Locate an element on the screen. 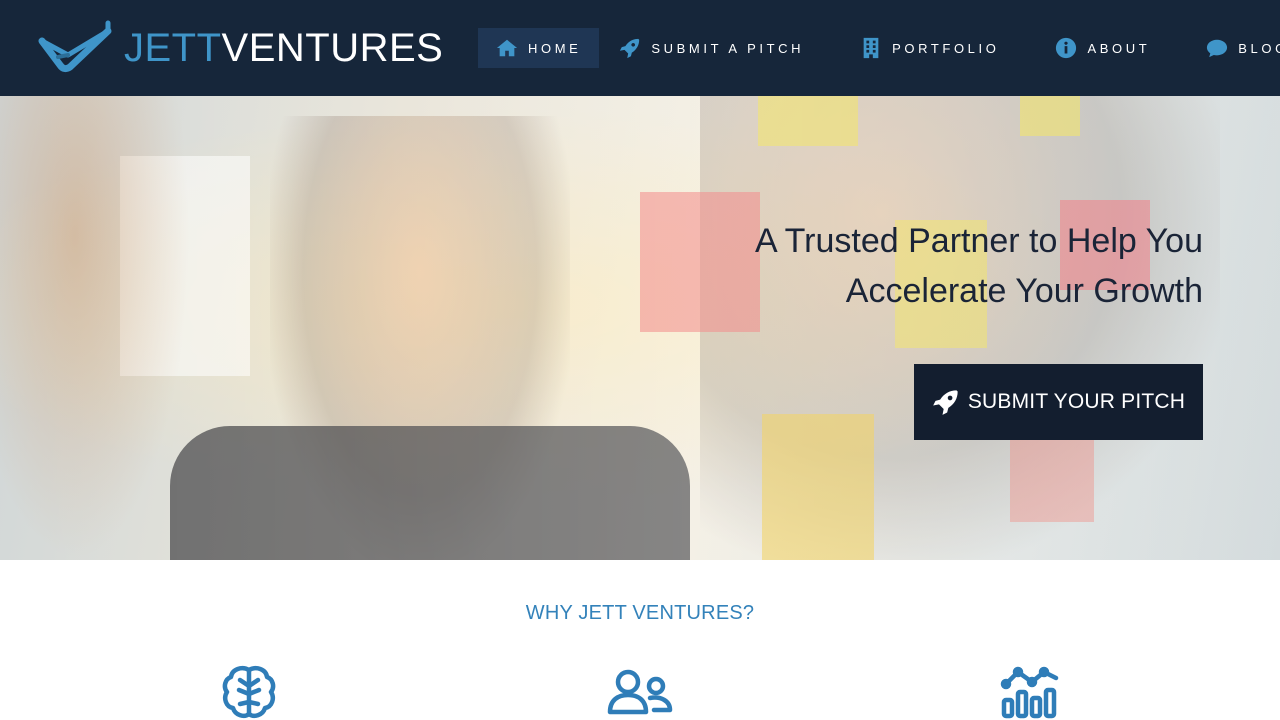 This screenshot has height=720, width=1280. info-circle-icon is located at coordinates (1066, 48).